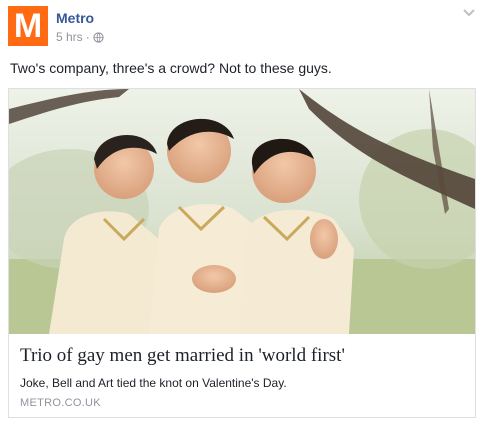 This screenshot has width=486, height=427. Describe the element at coordinates (69, 37) in the screenshot. I see `post-timestamp: 5 hrs` at that location.